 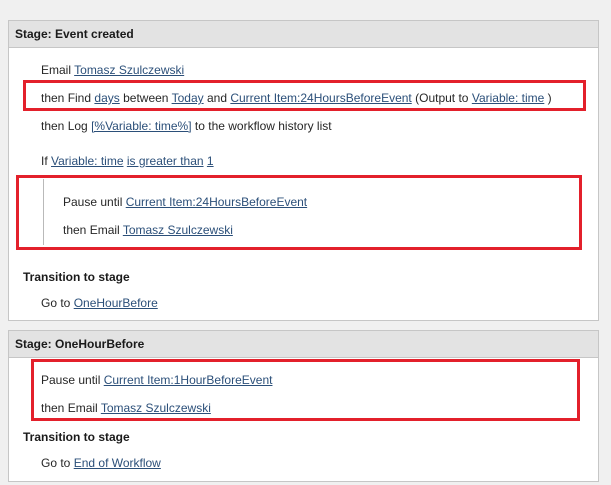 I want to click on action-text: Email, so click(x=56, y=70).